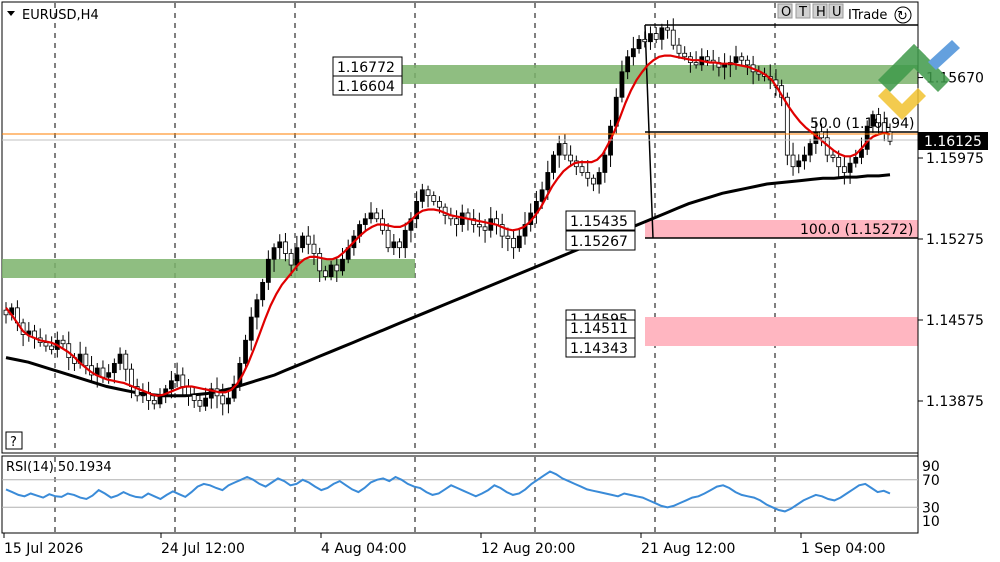  I want to click on rsi-panel, so click(460, 494).